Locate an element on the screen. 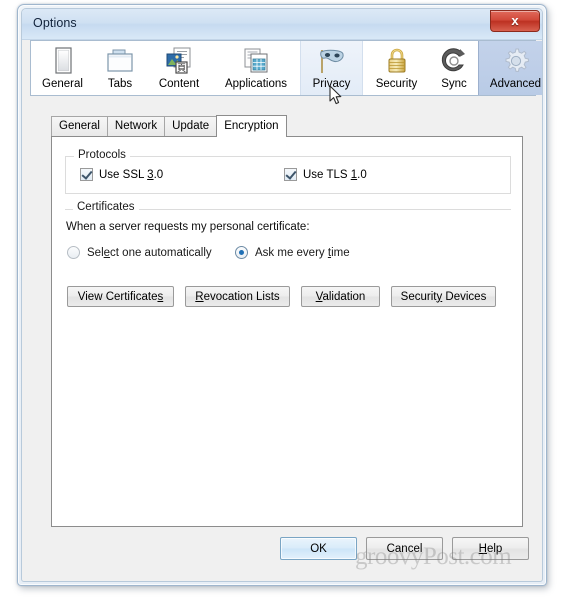  view-certificates-button-label: View Certificates is located at coordinates (120, 296).